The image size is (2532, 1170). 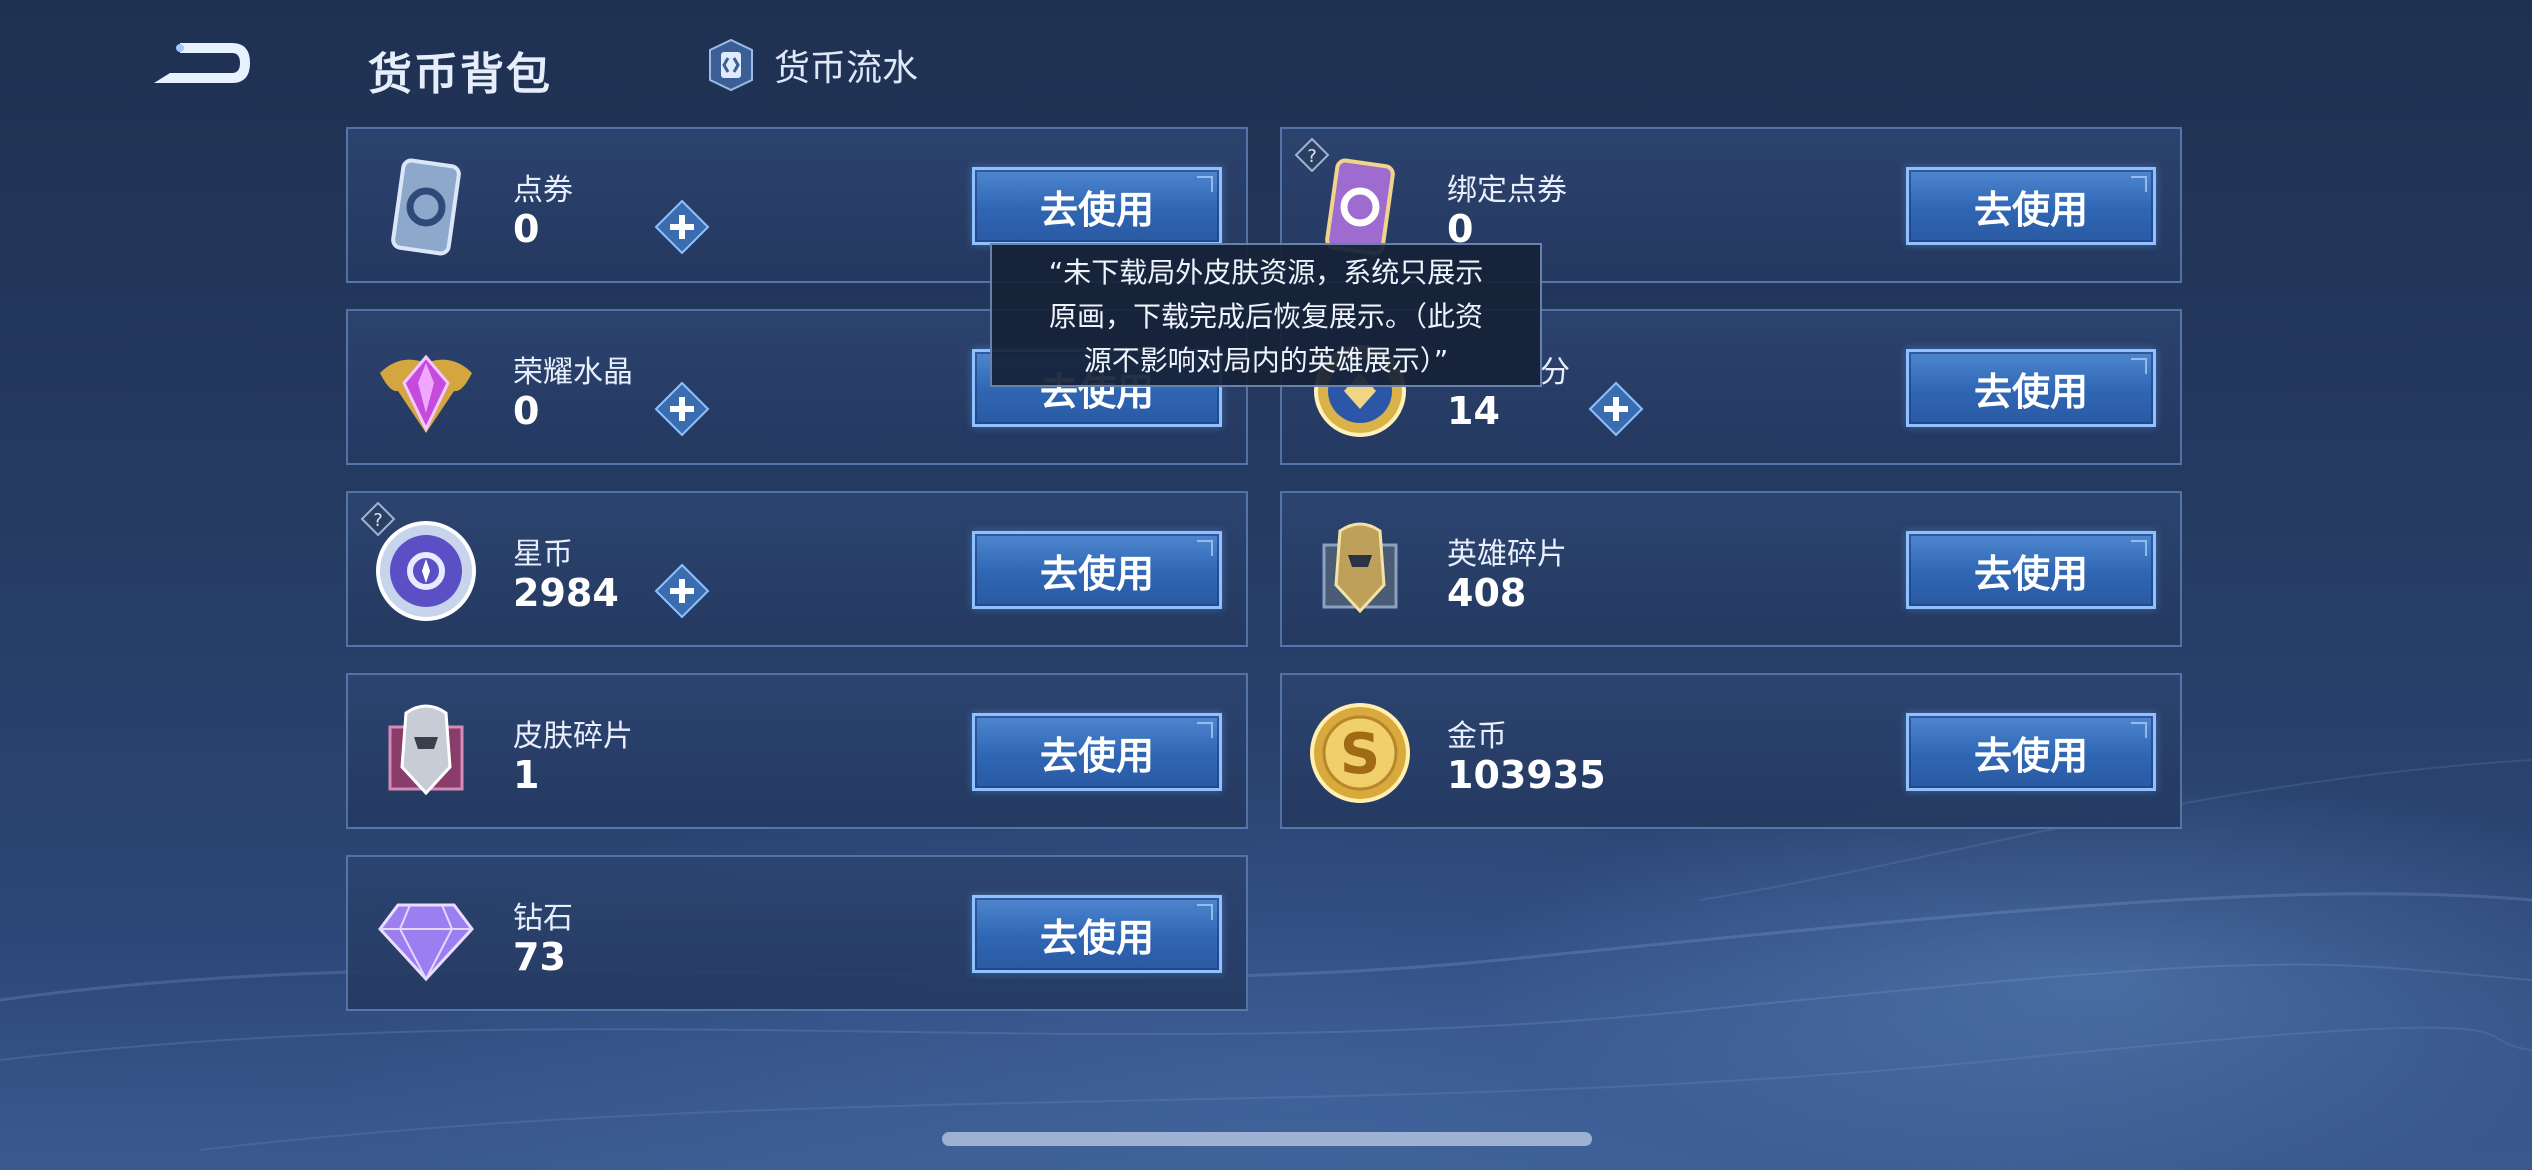 What do you see at coordinates (426, 571) in the screenshot?
I see `star-coin-icon` at bounding box center [426, 571].